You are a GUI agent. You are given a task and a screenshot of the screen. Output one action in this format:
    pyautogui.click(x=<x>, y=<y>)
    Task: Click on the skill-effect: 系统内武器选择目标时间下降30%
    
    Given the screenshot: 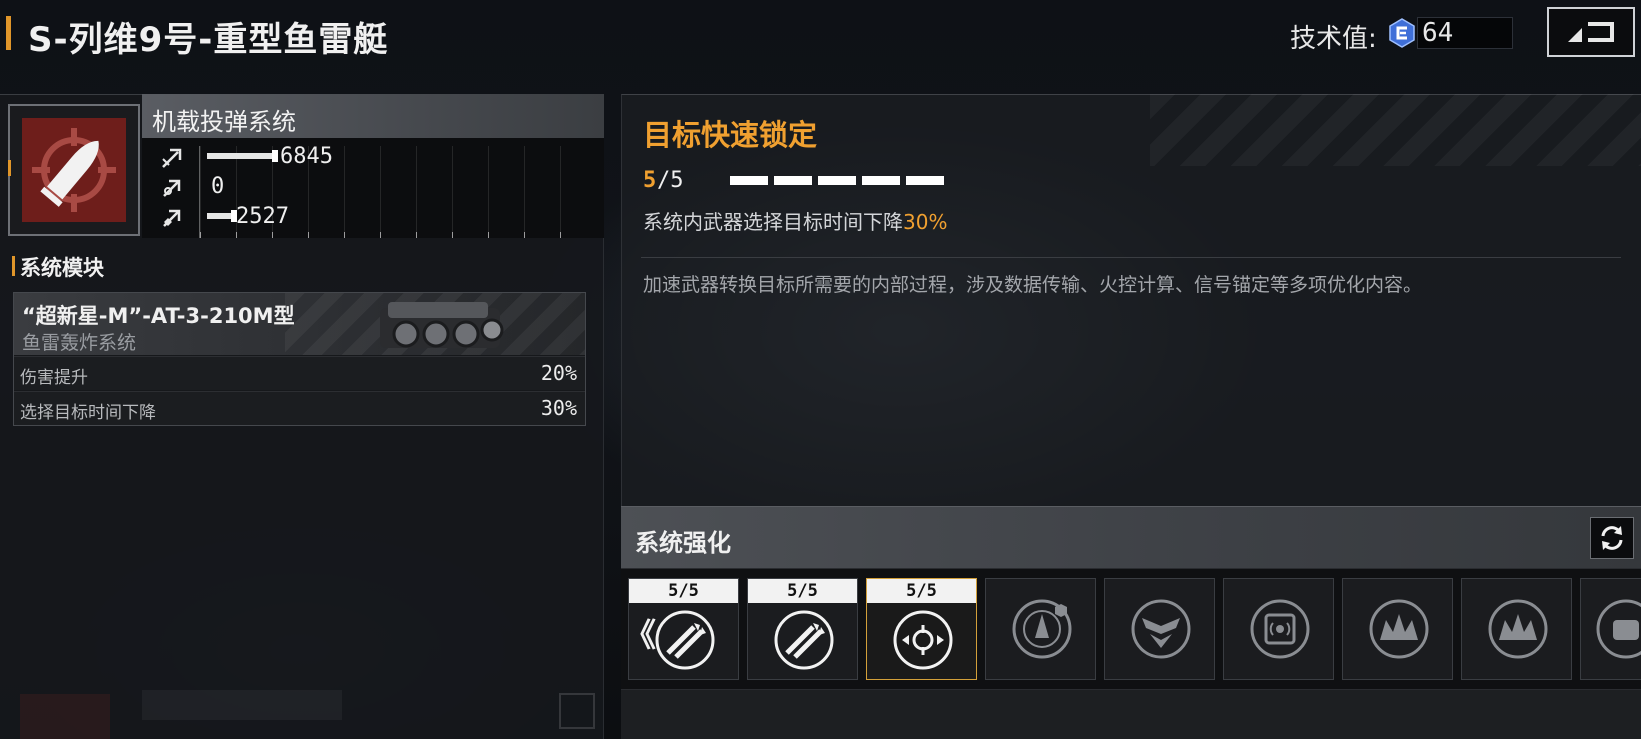 What is the action you would take?
    pyautogui.click(x=795, y=220)
    